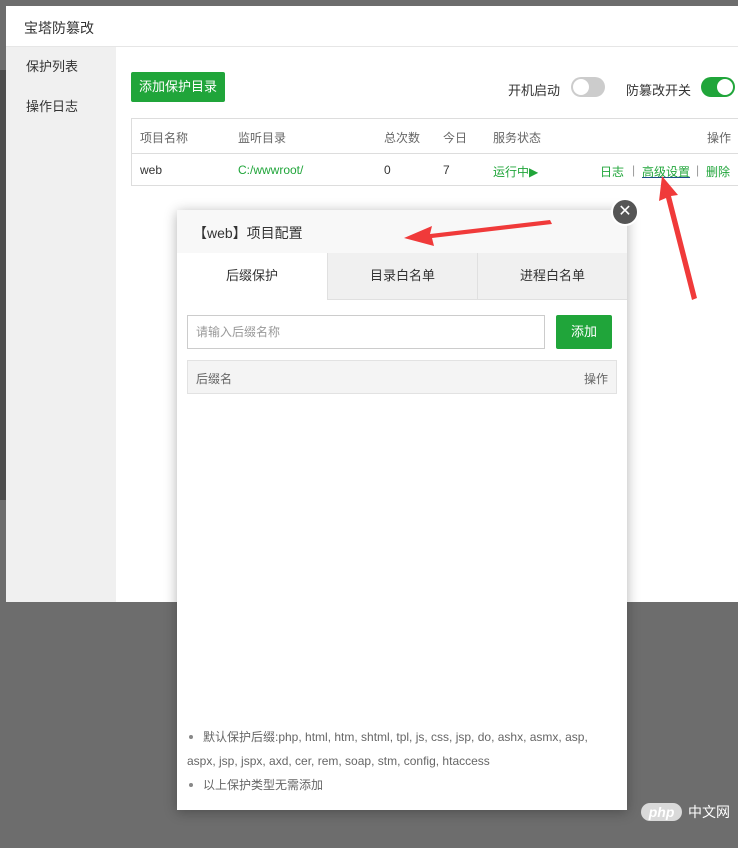 Image resolution: width=738 pixels, height=848 pixels. I want to click on arrow-to-dialog-title, so click(478, 233).